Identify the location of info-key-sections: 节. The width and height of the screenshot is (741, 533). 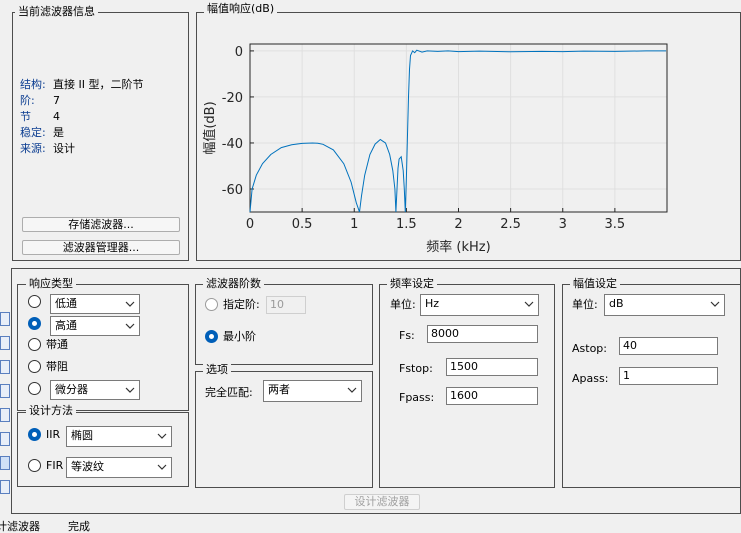
(25, 116).